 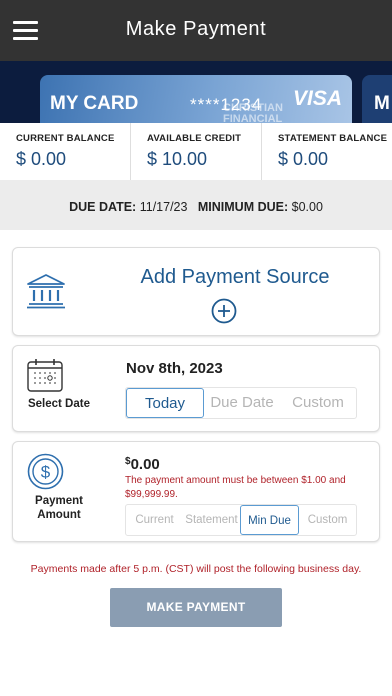 What do you see at coordinates (196, 205) in the screenshot?
I see `due-info-bar: DUE DATE: 11/17/23 MINIMUM DUE: $0.00` at bounding box center [196, 205].